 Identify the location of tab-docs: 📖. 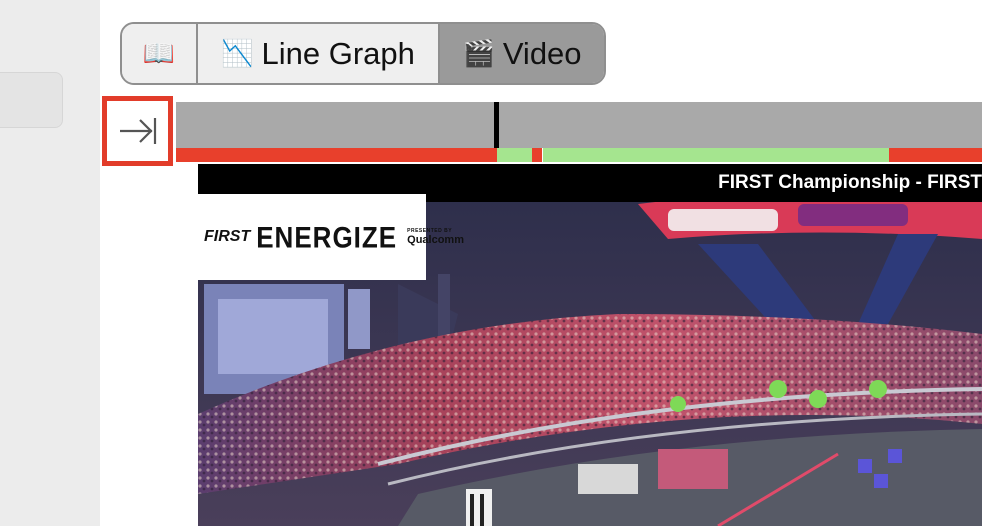
(159, 53).